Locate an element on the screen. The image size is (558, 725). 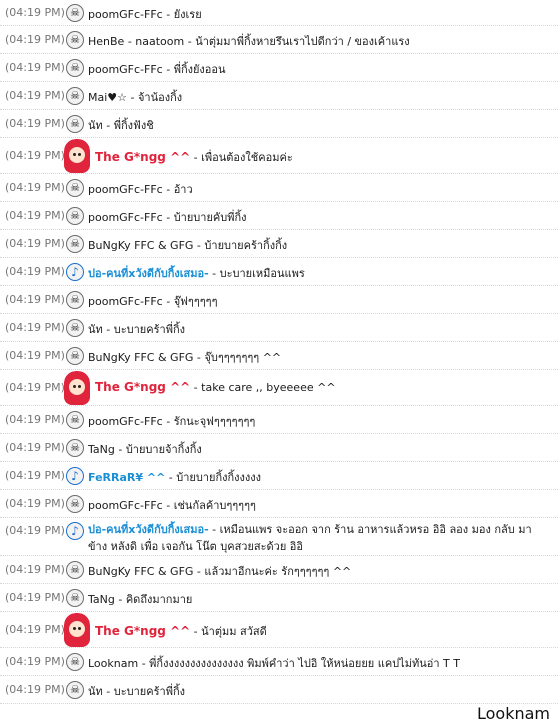
sender-name: BuNgKy FFC & GFG is located at coordinates (141, 245).